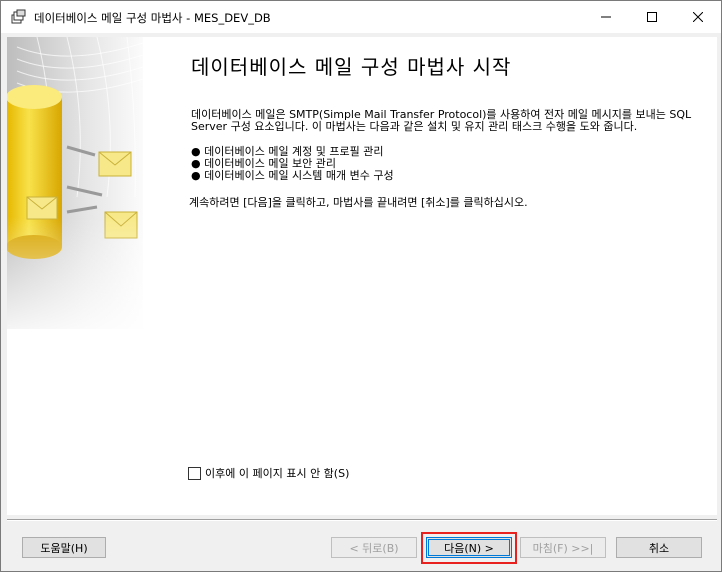 The image size is (722, 572). I want to click on database-mail-illustration, so click(75, 183).